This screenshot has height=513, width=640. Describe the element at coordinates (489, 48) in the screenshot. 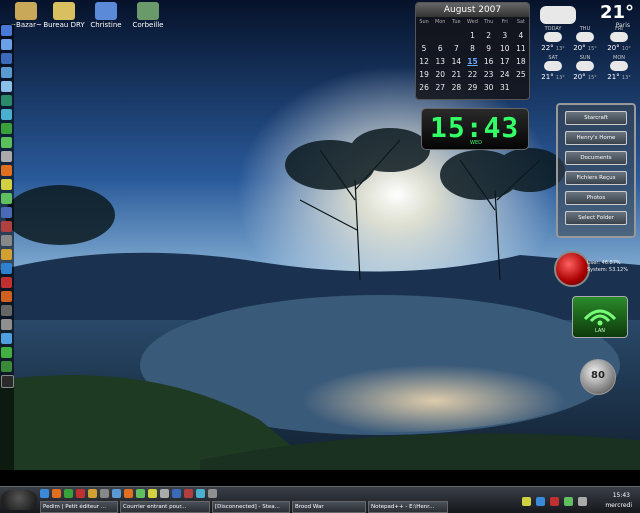

I see `calendar-date: 9` at that location.